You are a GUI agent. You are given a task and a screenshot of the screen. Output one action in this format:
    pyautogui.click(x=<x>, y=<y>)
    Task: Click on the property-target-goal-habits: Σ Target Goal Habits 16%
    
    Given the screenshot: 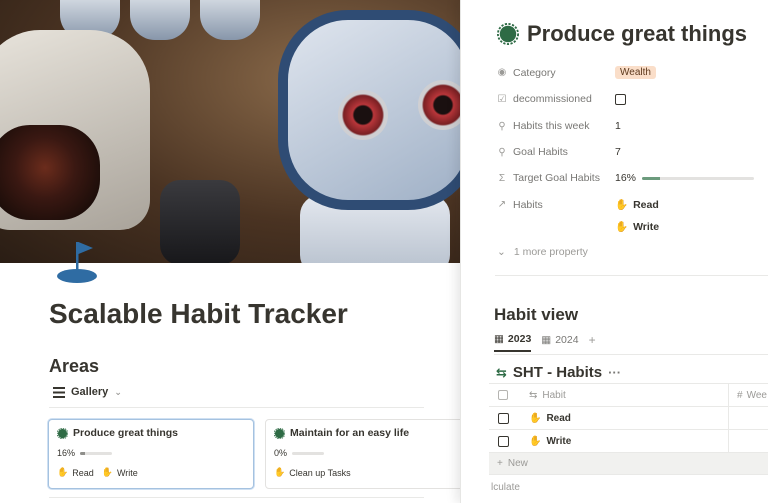 What is the action you would take?
    pyautogui.click(x=626, y=178)
    